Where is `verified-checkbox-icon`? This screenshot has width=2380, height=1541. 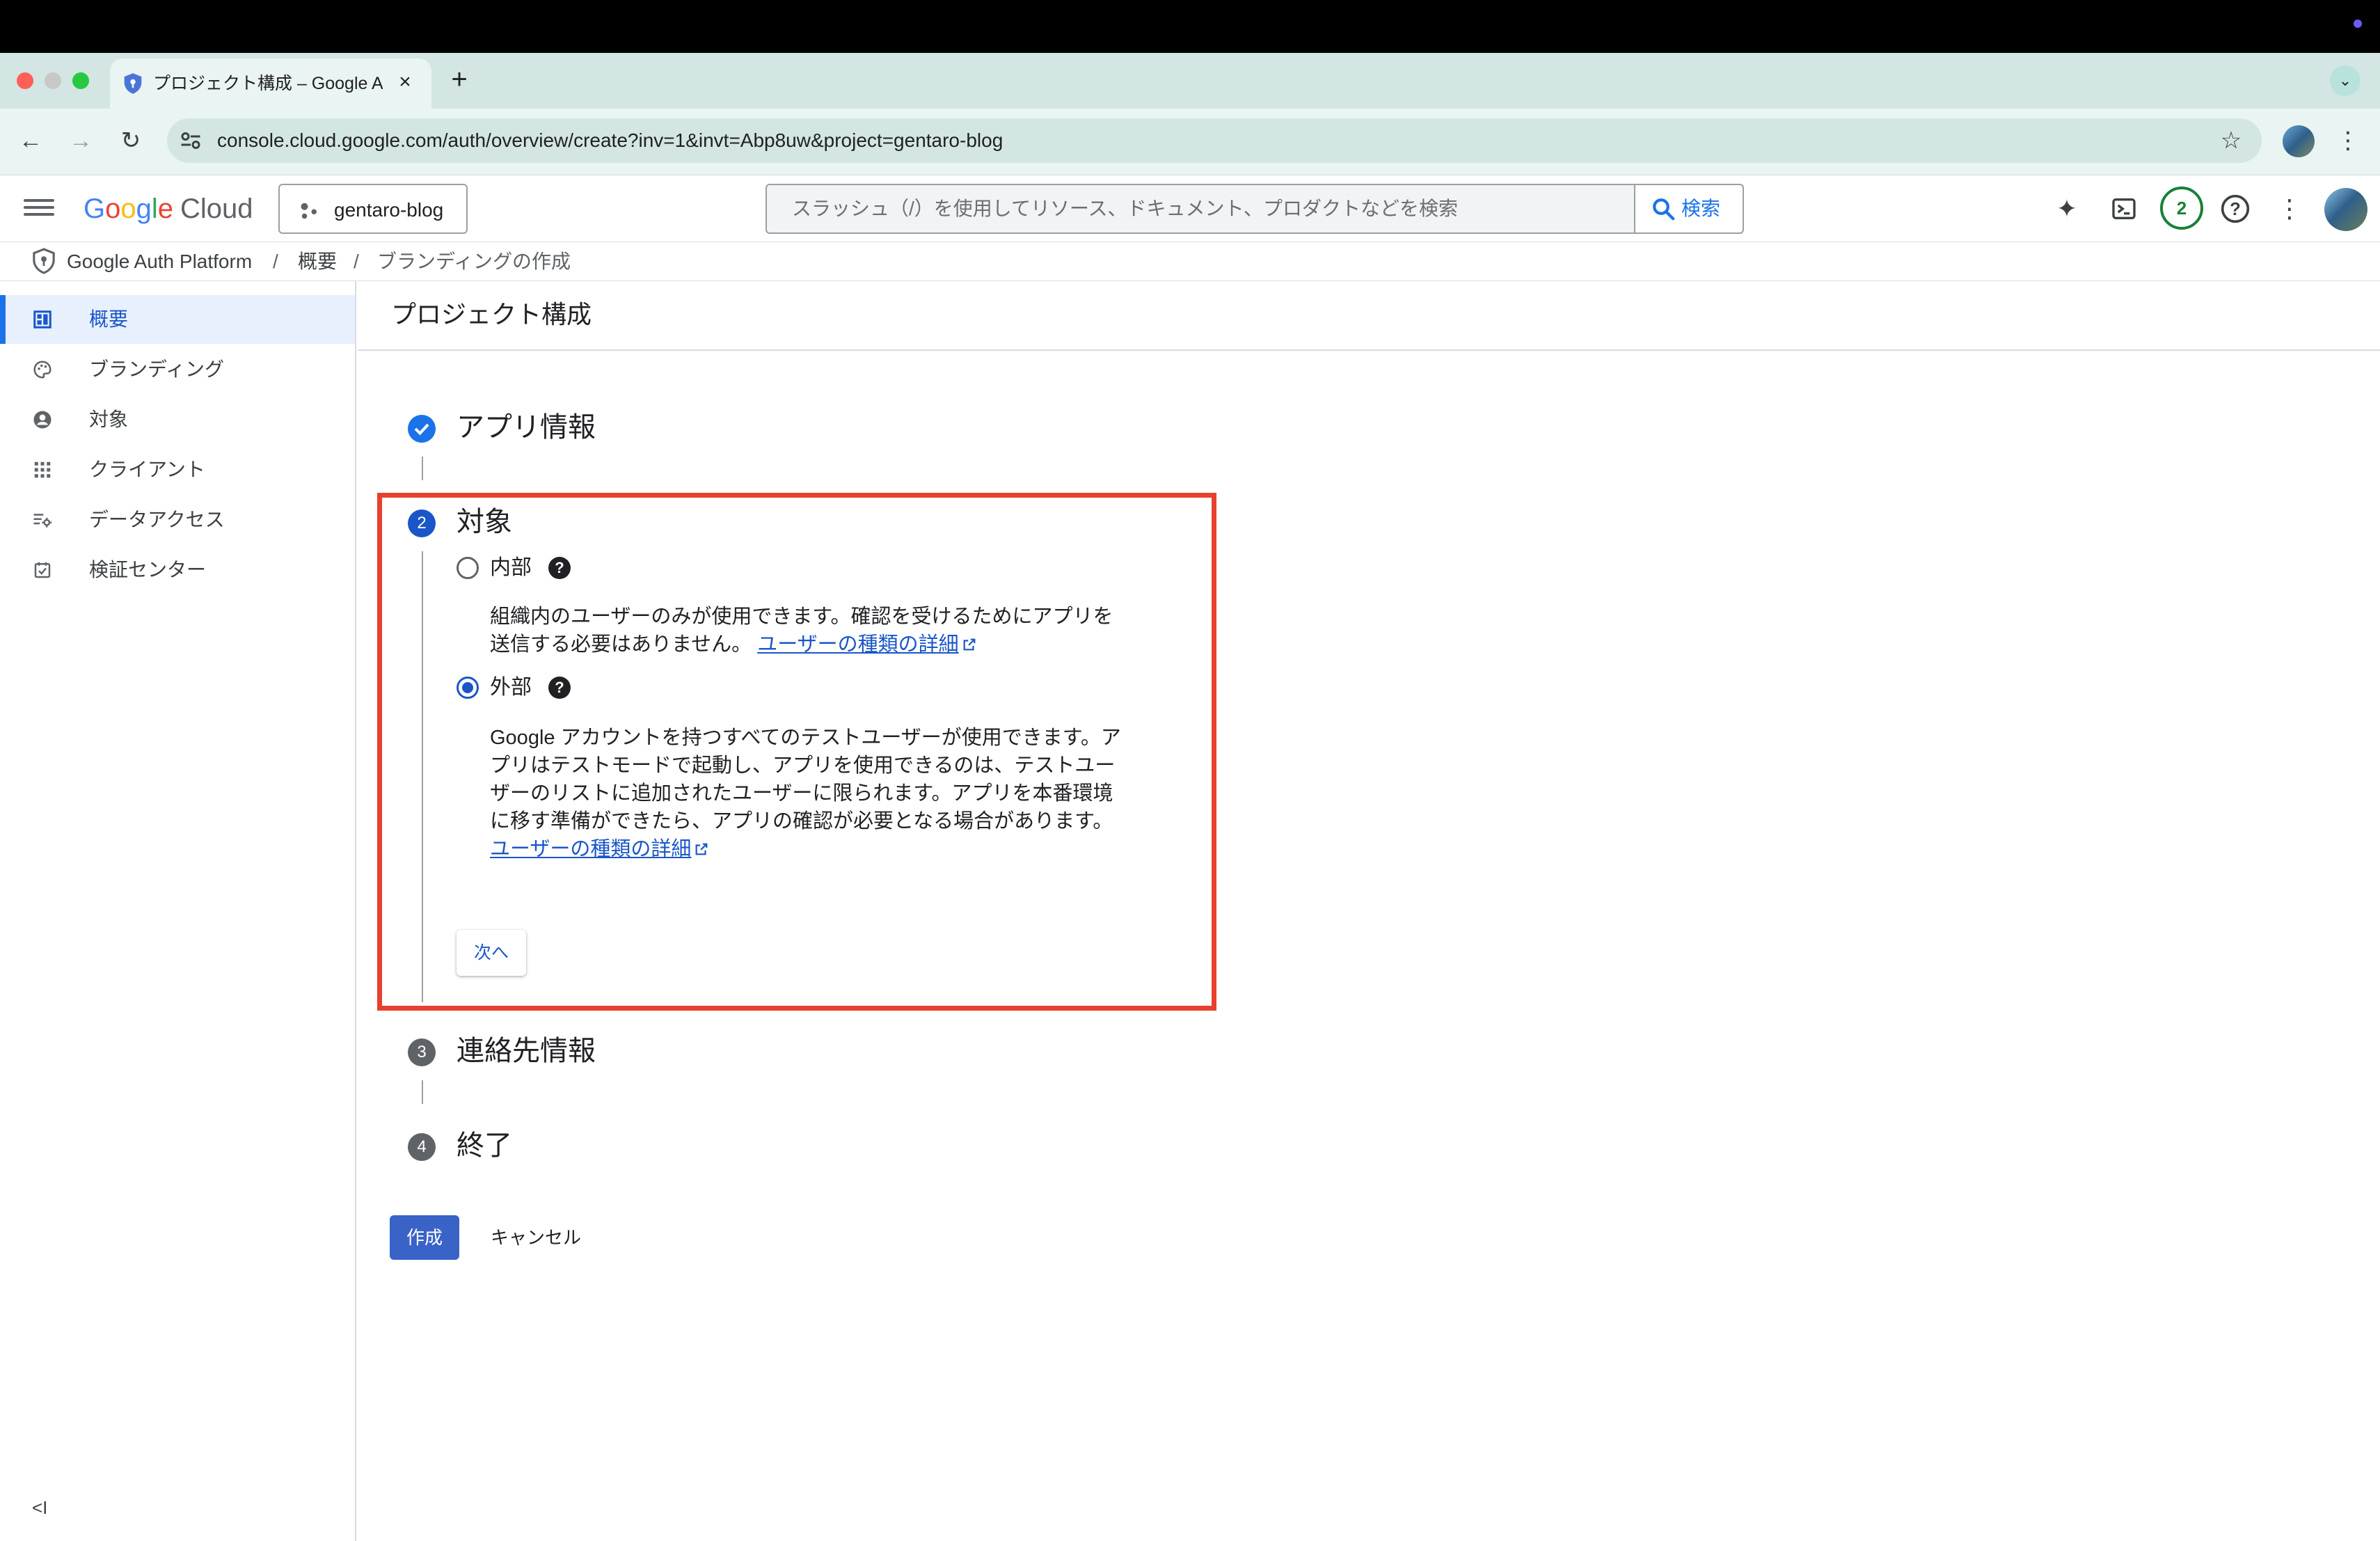 verified-checkbox-icon is located at coordinates (42, 570).